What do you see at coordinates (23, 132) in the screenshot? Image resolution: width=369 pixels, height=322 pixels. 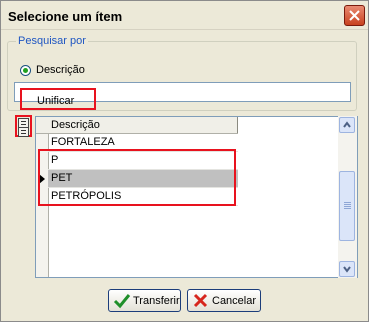 I see `nav-down-button` at bounding box center [23, 132].